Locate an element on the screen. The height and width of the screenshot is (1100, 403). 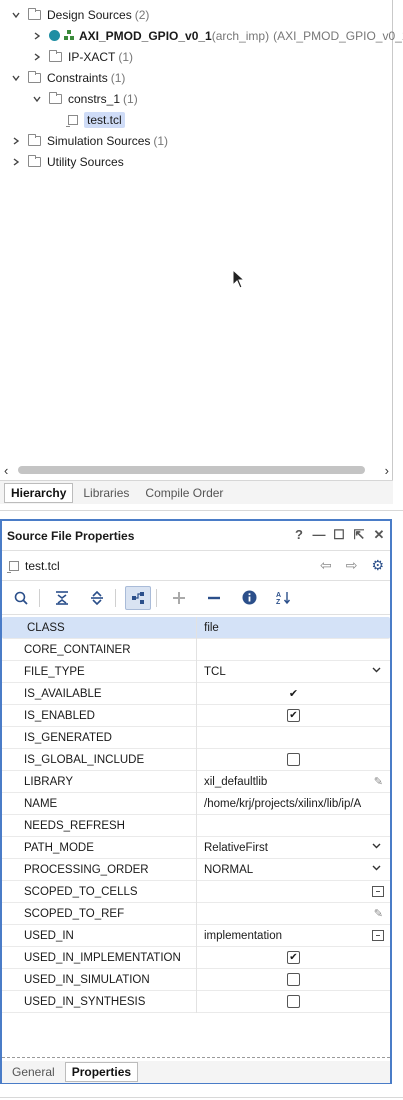
tab-libraries: Libraries is located at coordinates (106, 493).